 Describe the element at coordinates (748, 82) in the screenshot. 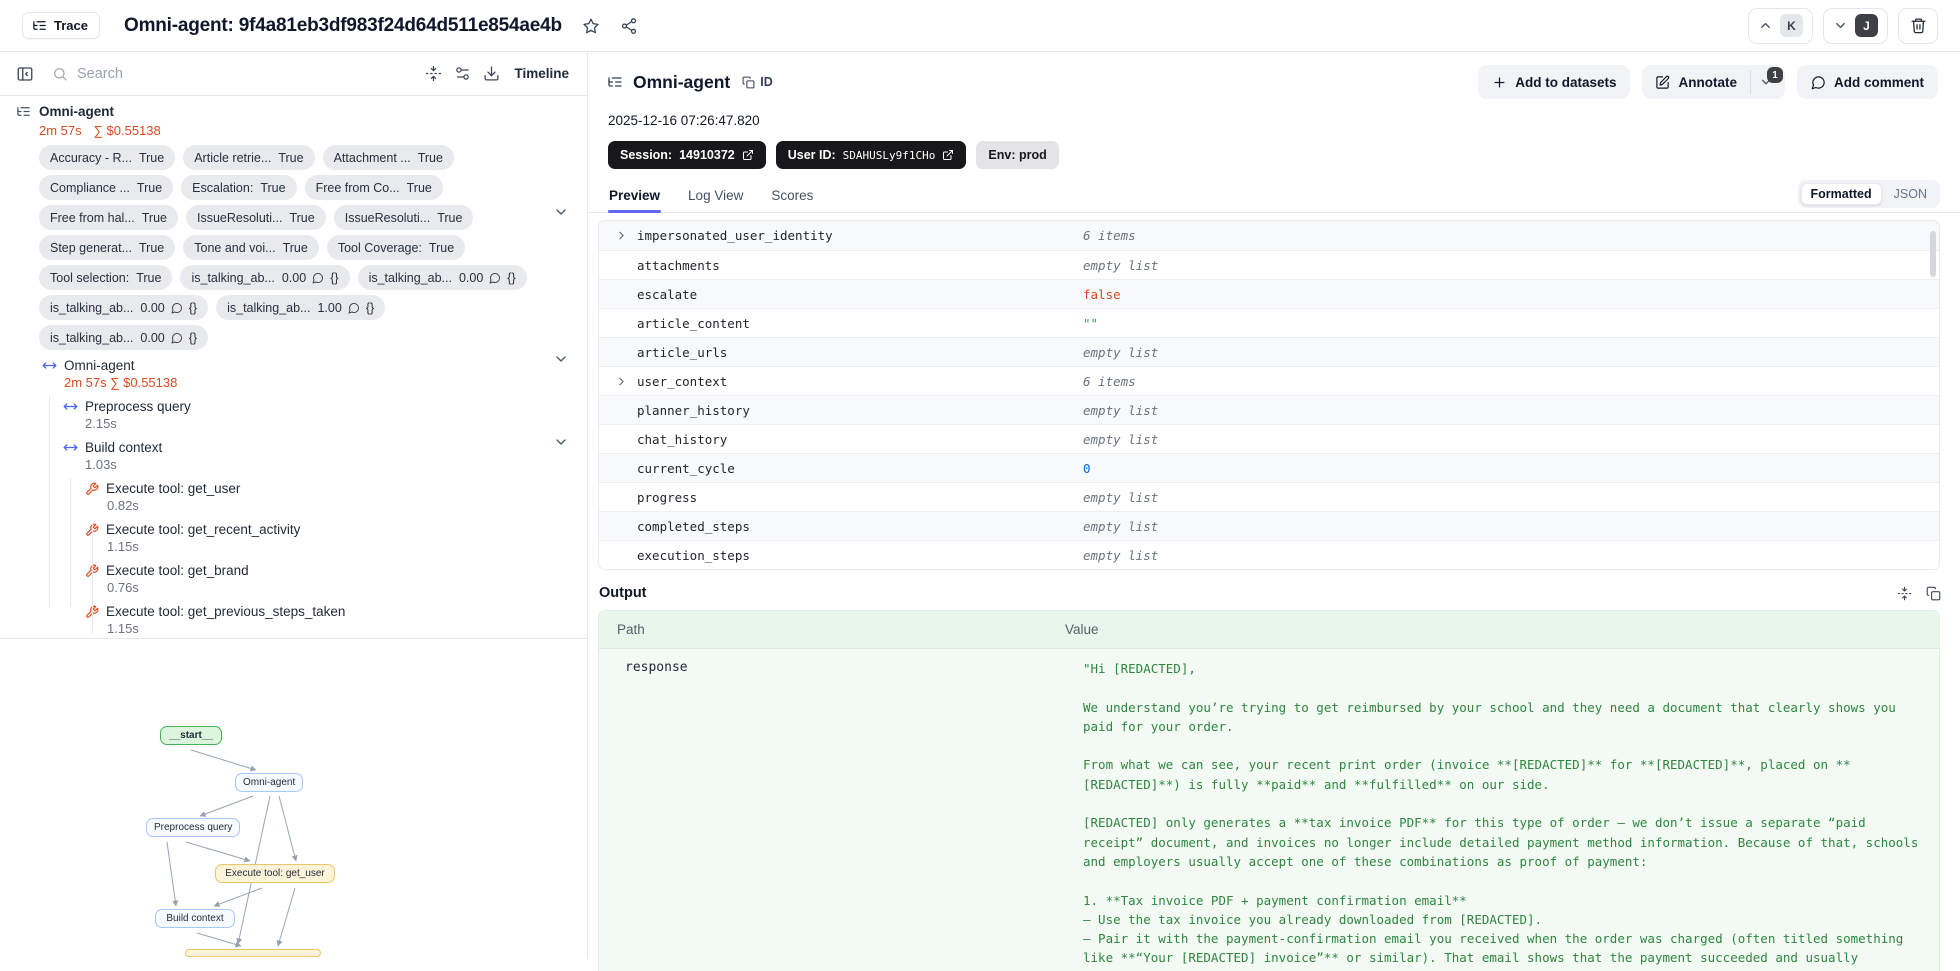

I see `copy-icon` at that location.